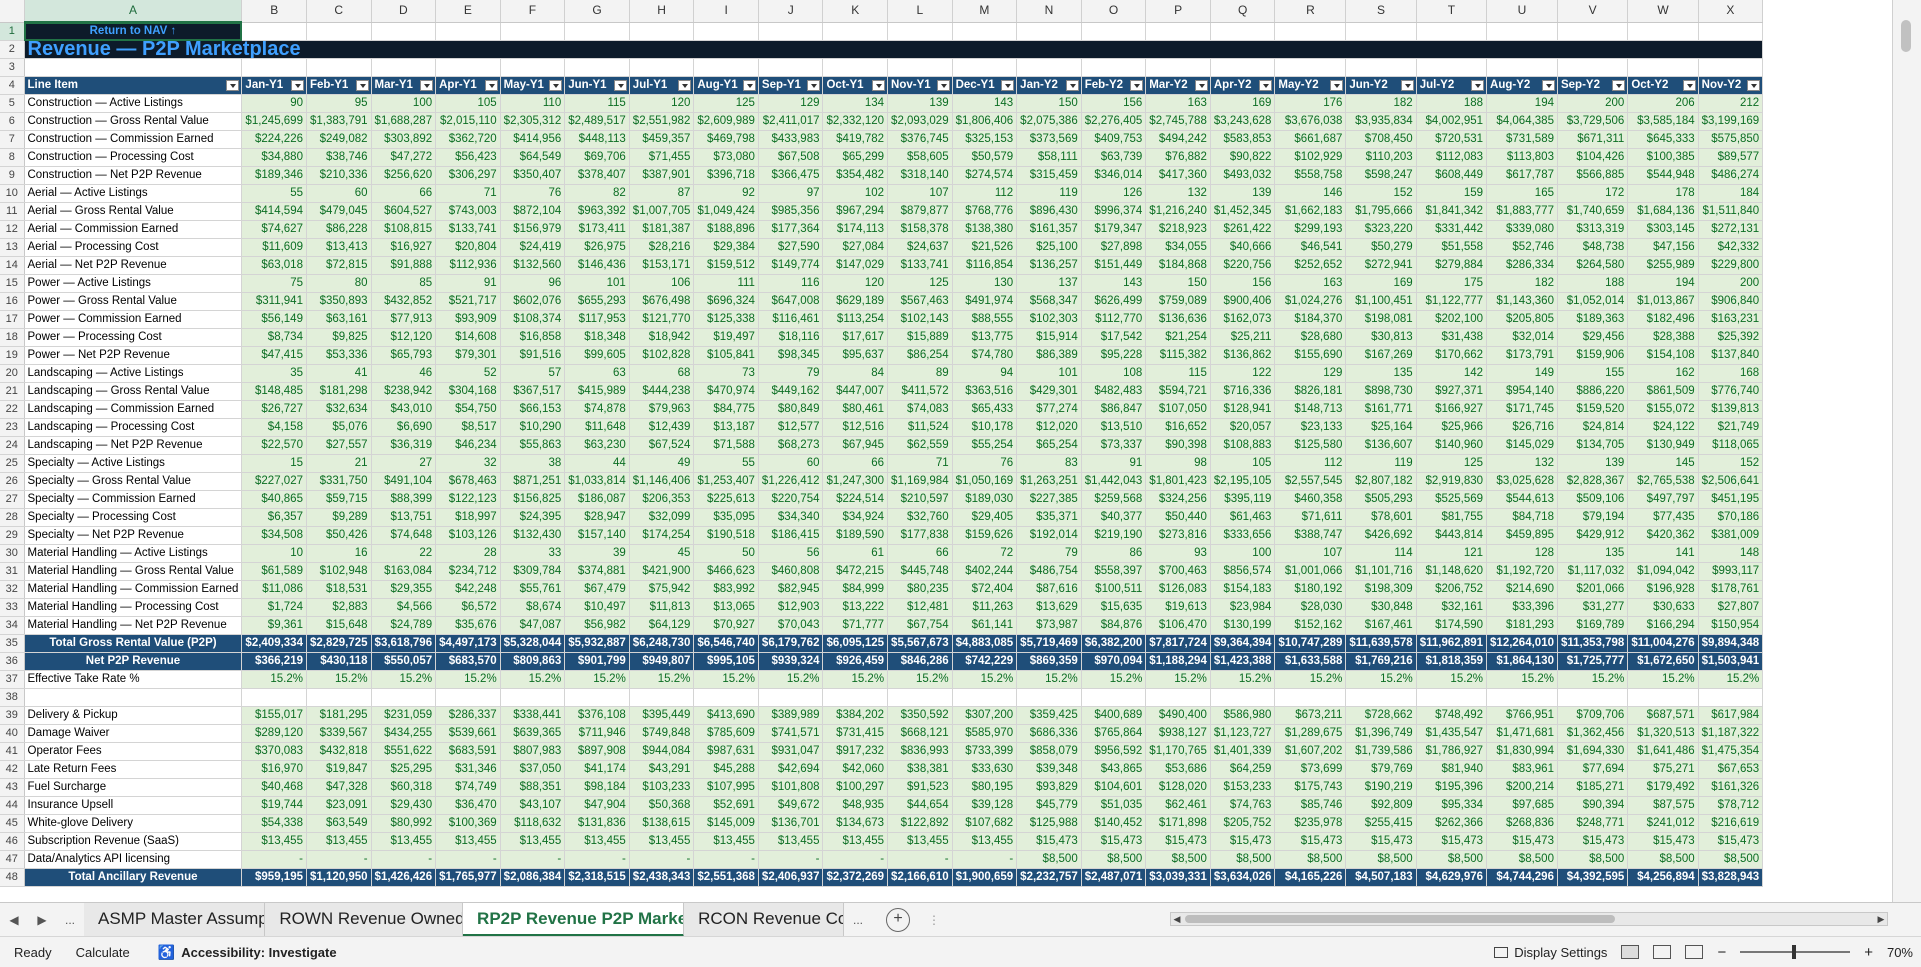  I want to click on value-cell: $87,575, so click(1663, 805).